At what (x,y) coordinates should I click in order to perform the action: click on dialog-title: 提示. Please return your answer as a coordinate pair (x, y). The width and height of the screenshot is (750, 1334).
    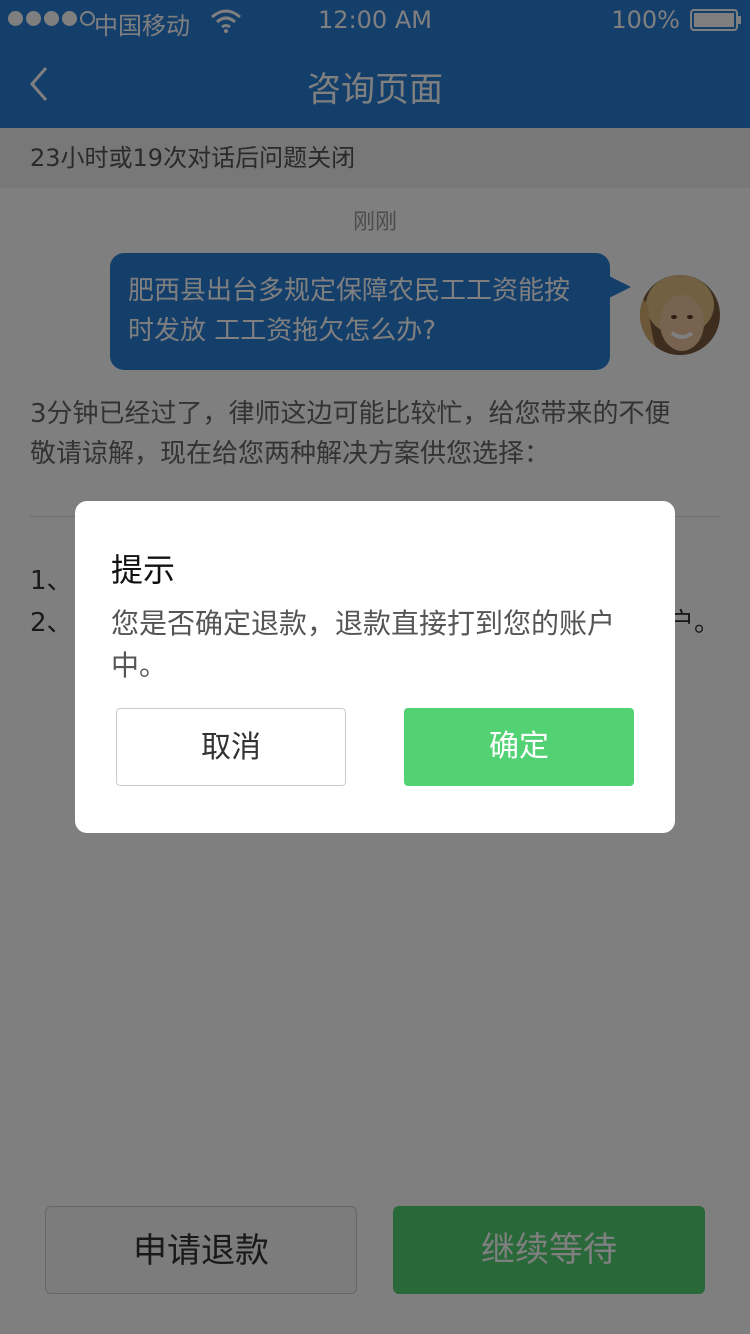
    Looking at the image, I should click on (143, 570).